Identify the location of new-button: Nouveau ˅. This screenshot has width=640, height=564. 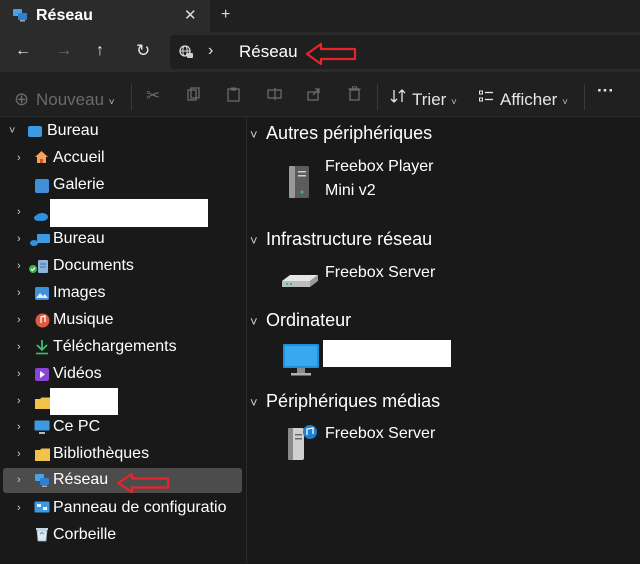
(75, 100).